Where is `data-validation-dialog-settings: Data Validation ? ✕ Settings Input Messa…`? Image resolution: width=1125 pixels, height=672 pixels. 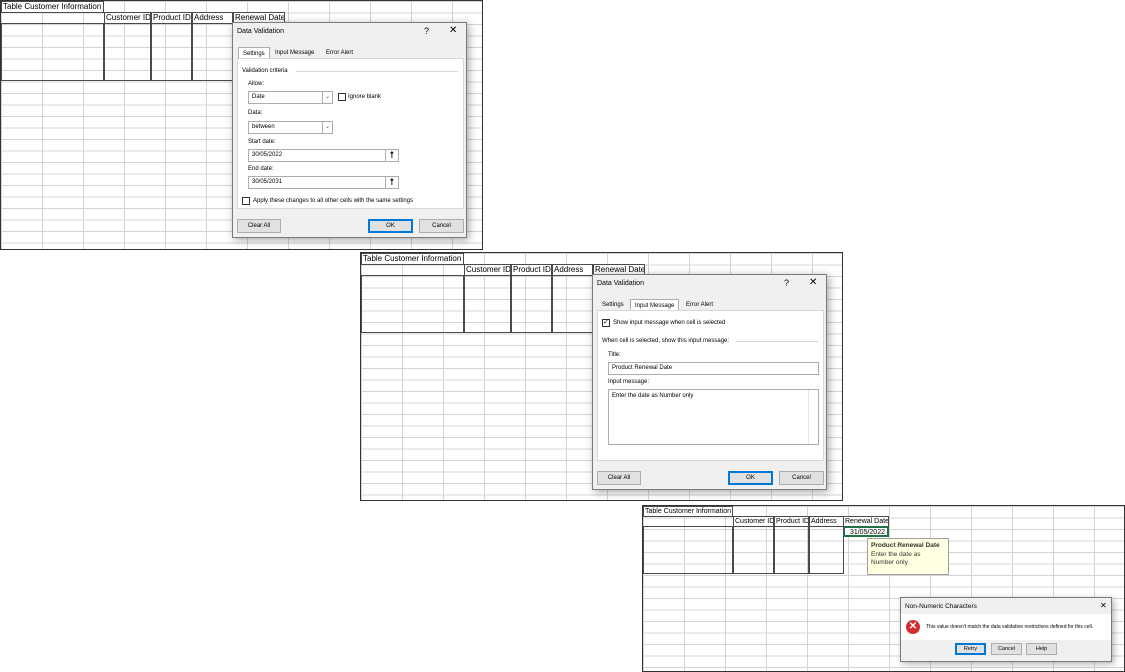 data-validation-dialog-settings: Data Validation ? ✕ Settings Input Messa… is located at coordinates (349, 130).